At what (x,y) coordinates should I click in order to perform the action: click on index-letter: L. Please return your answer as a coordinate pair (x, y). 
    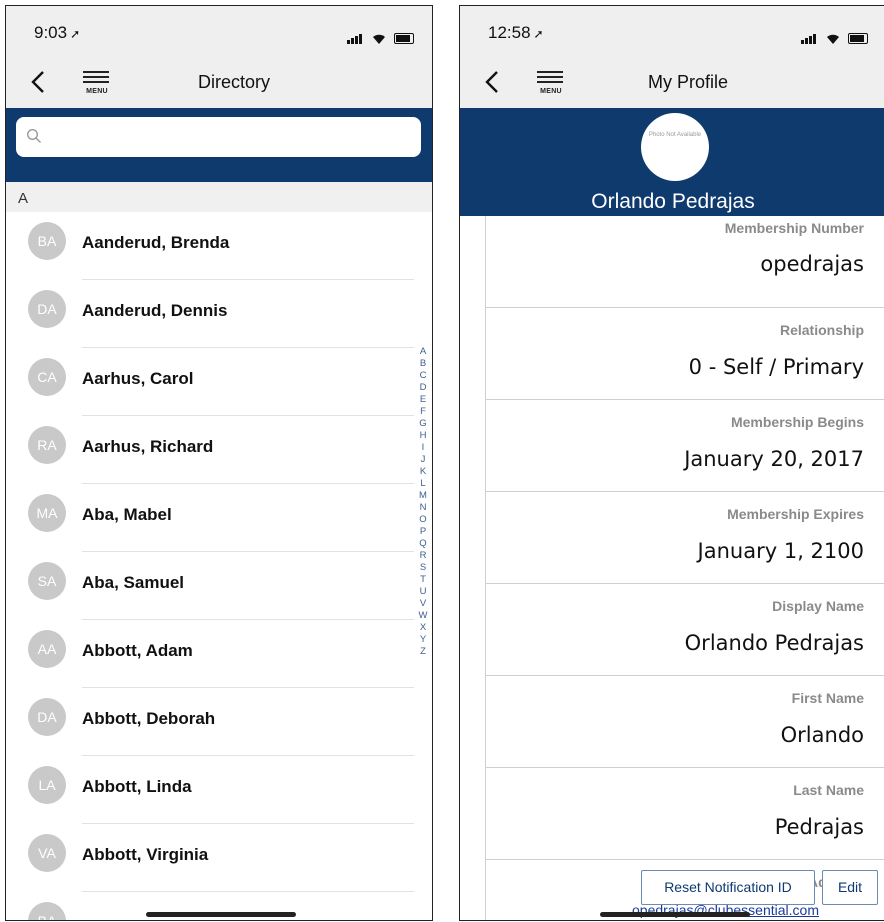
    Looking at the image, I should click on (423, 484).